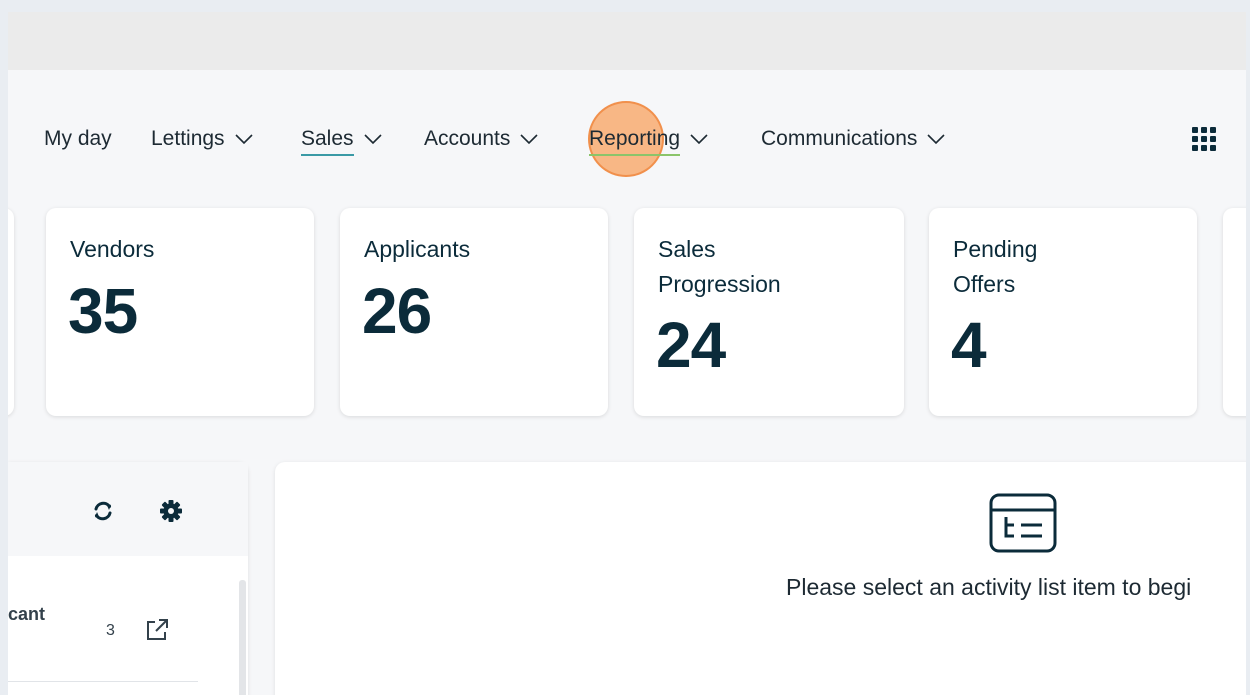  I want to click on nav-item-my-day: My day, so click(78, 139).